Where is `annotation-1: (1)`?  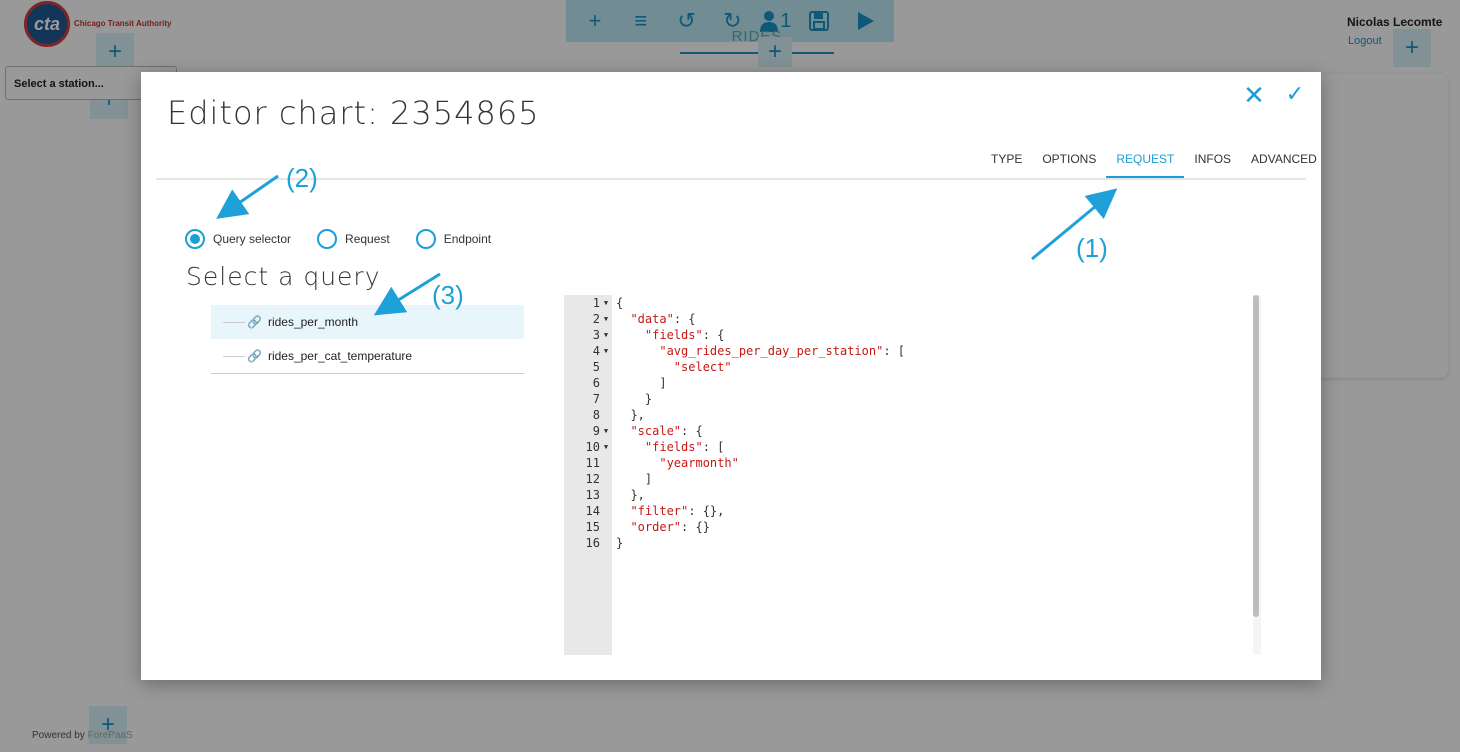
annotation-1: (1) is located at coordinates (1092, 248).